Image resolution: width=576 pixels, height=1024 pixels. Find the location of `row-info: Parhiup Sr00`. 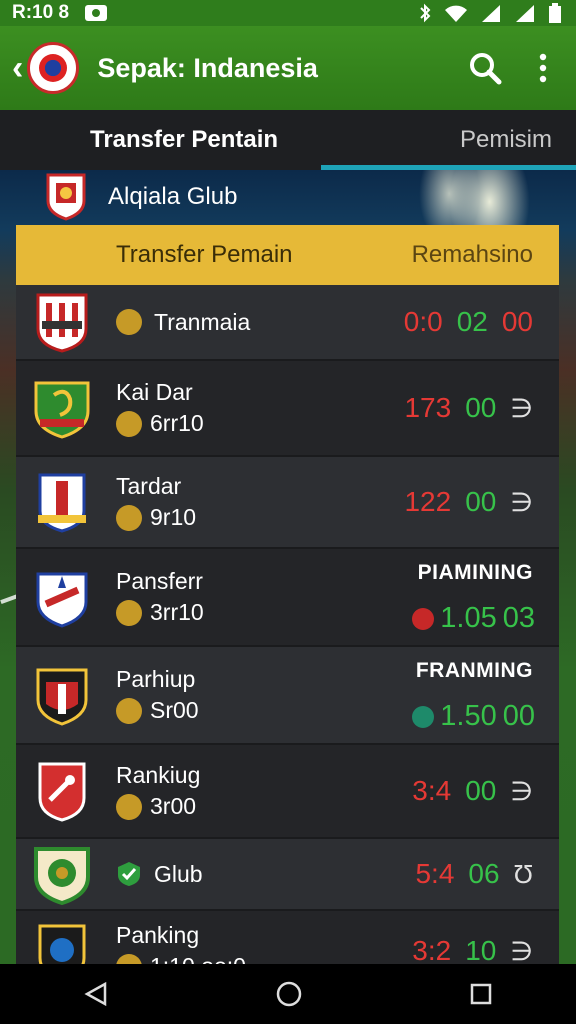

row-info: Parhiup Sr00 is located at coordinates (157, 695).